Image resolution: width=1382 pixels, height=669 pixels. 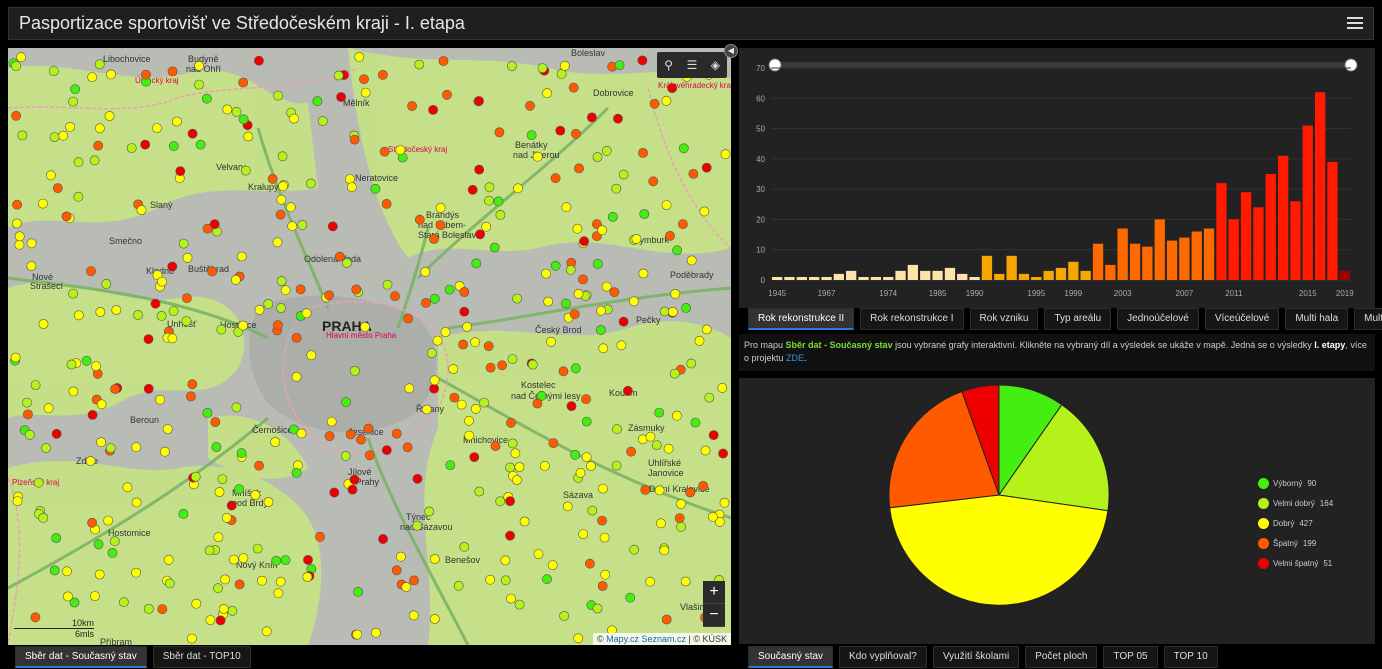 I want to click on legend-item: Velmi špatný 51, so click(x=1295, y=563).